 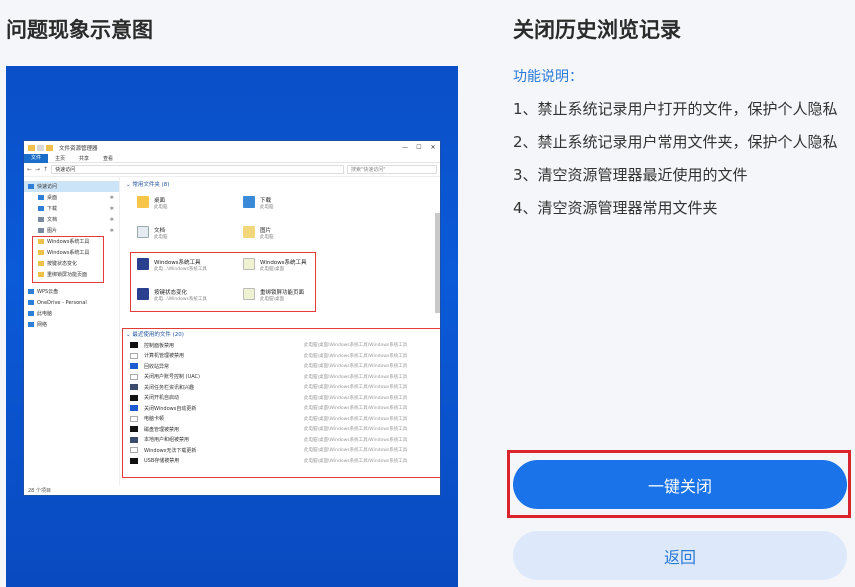 What do you see at coordinates (548, 77) in the screenshot?
I see `description-label: 功能说明：` at bounding box center [548, 77].